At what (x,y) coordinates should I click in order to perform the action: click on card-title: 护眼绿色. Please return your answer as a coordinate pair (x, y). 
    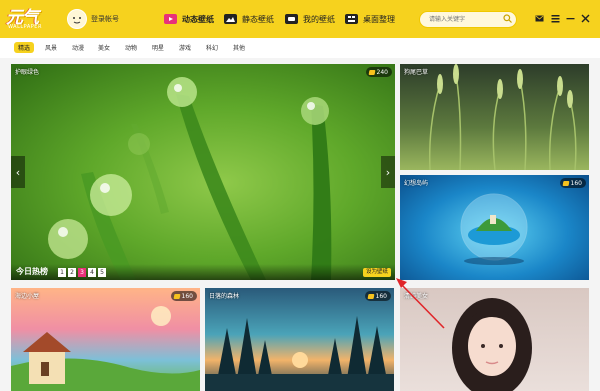
    Looking at the image, I should click on (27, 72).